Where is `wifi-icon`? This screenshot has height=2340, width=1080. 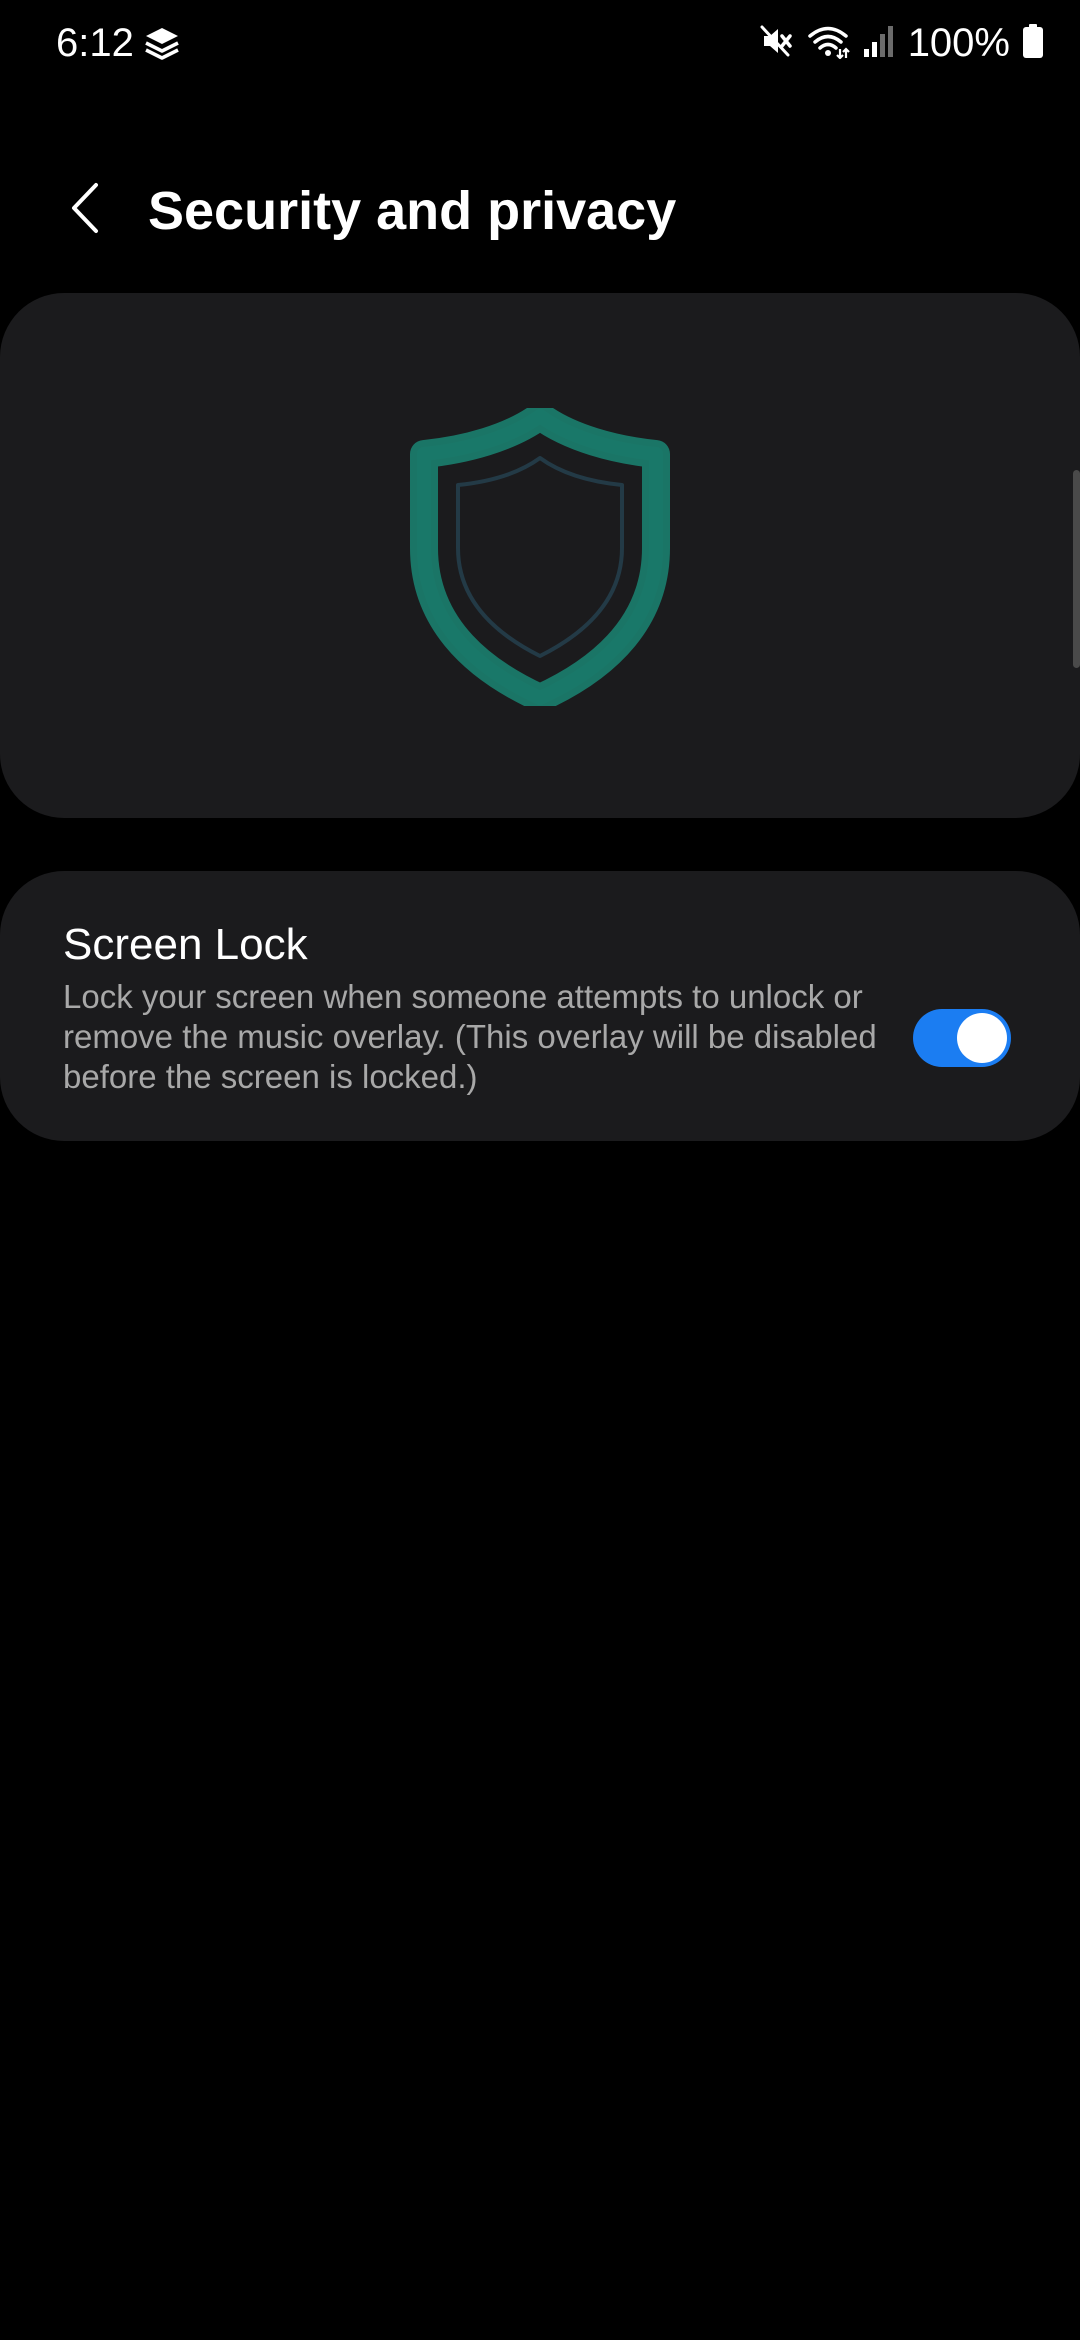 wifi-icon is located at coordinates (828, 43).